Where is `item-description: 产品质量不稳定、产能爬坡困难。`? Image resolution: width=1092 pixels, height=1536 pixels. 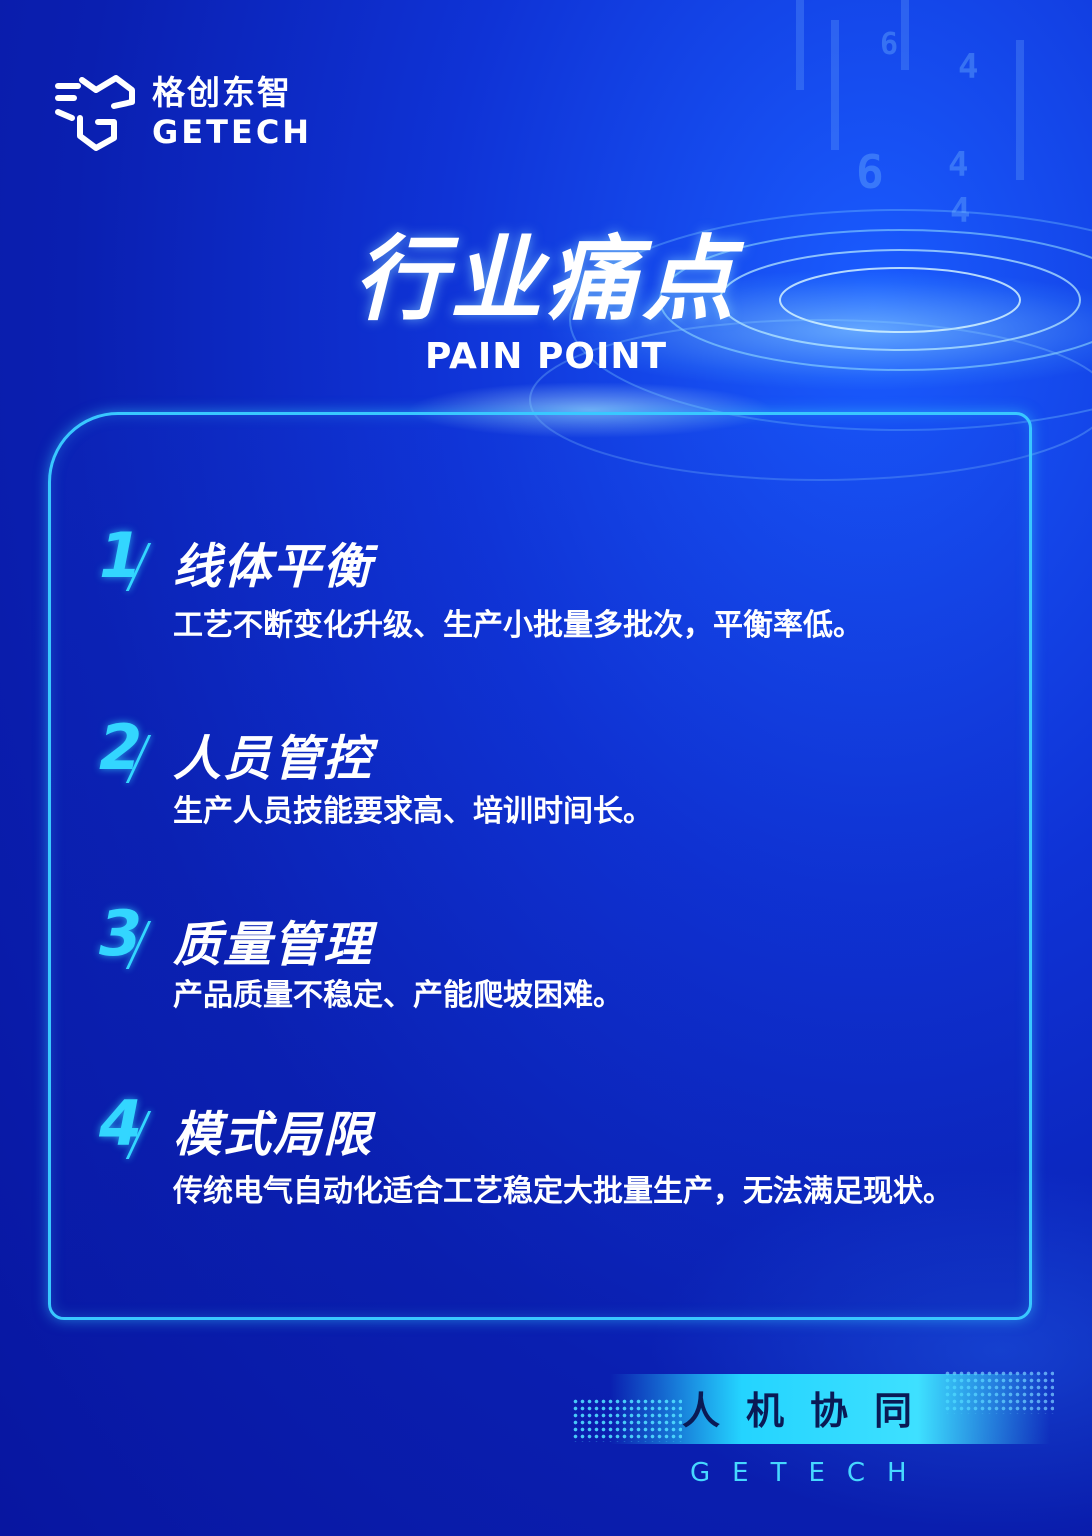 item-description: 产品质量不稳定、产能爬坡困难。 is located at coordinates (398, 995).